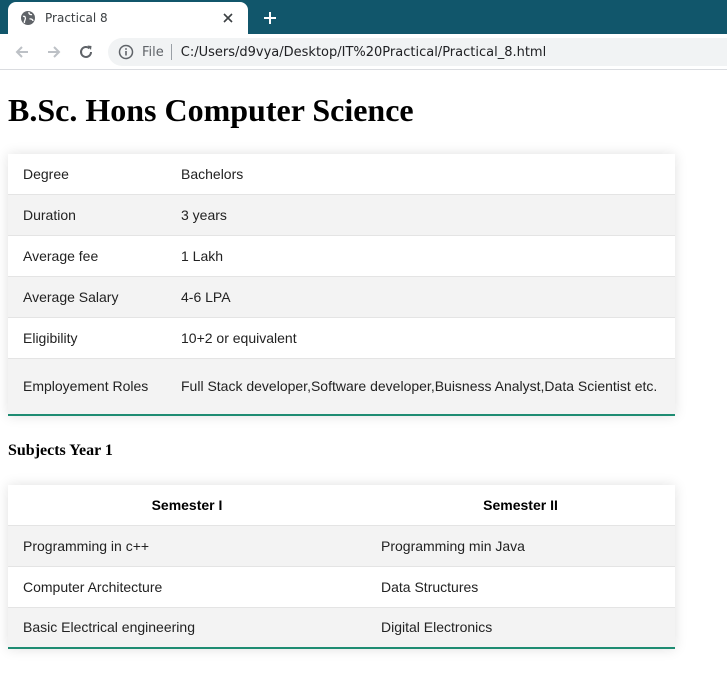  I want to click on table-row: Average Salary 4-6 LPA, so click(341, 296).